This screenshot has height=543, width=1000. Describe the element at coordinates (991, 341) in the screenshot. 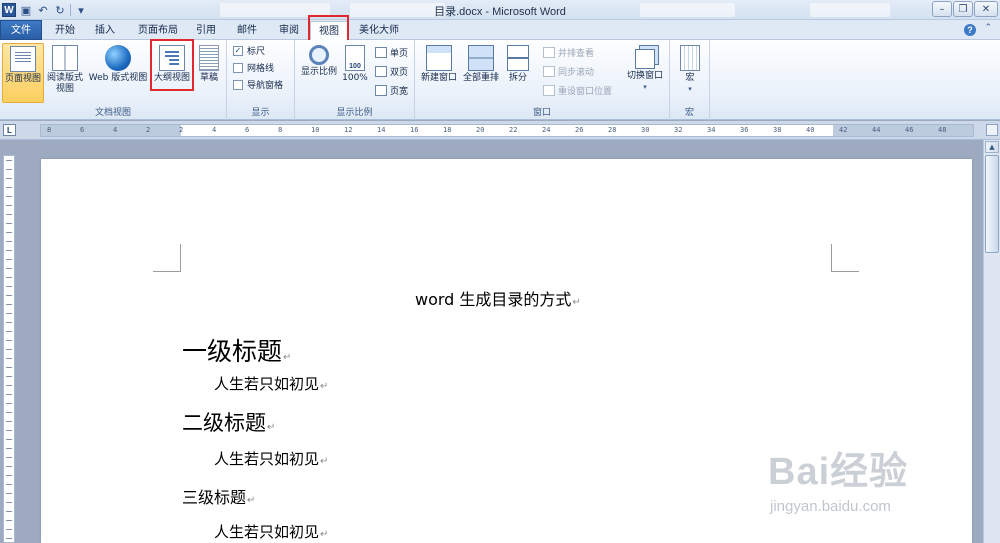

I see `vertical-scrollbar: ▲` at that location.